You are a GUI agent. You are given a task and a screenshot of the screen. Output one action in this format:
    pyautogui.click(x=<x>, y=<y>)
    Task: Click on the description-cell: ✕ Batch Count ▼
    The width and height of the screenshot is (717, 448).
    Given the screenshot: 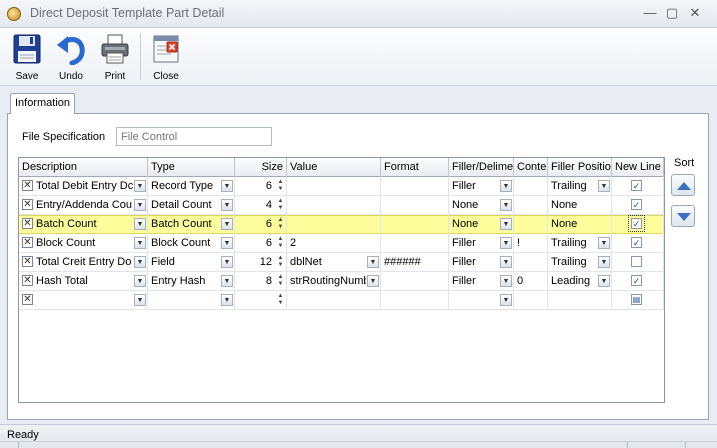 What is the action you would take?
    pyautogui.click(x=83, y=224)
    